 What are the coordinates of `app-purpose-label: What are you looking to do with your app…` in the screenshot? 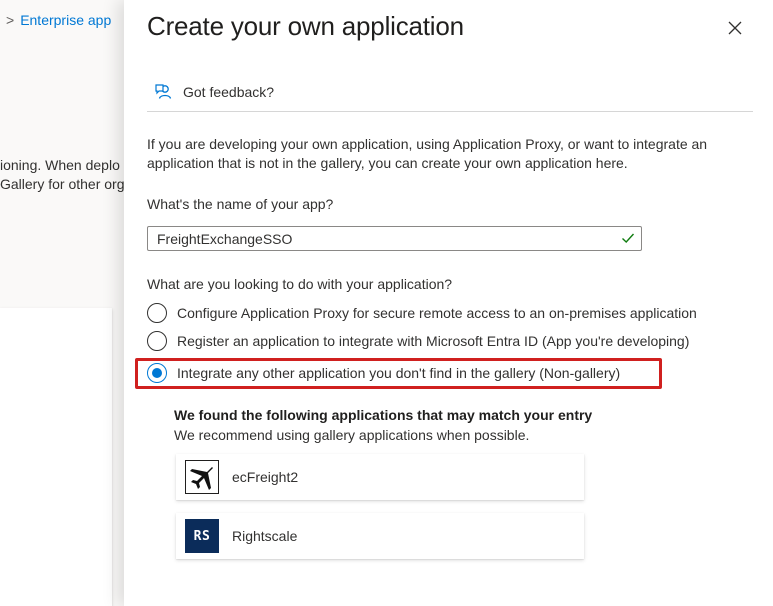 It's located at (300, 284).